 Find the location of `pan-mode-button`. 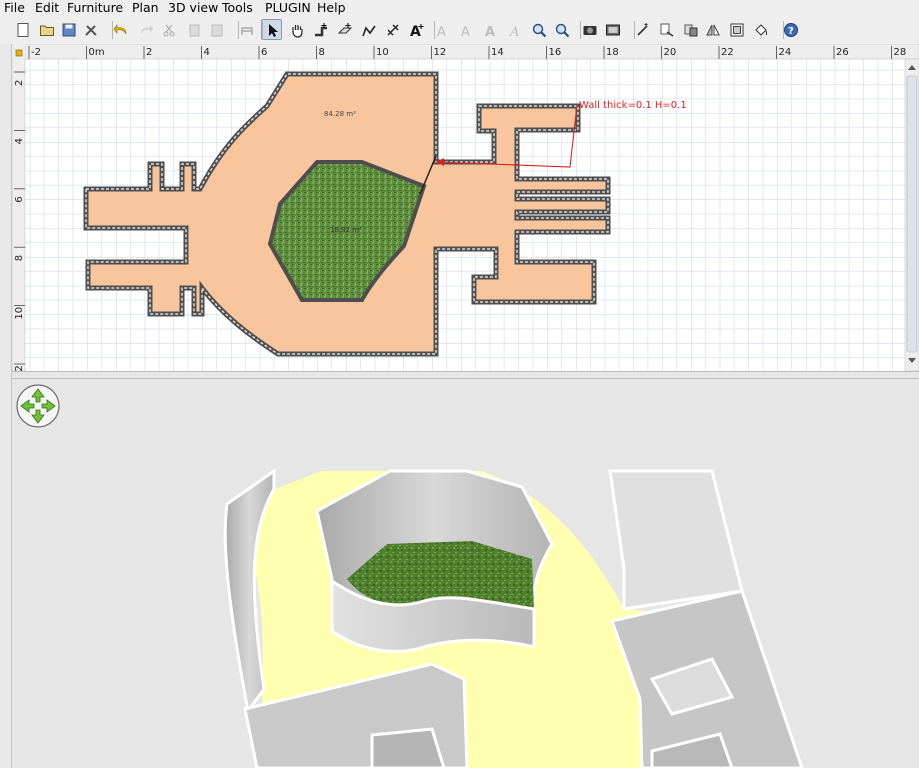

pan-mode-button is located at coordinates (296, 29).